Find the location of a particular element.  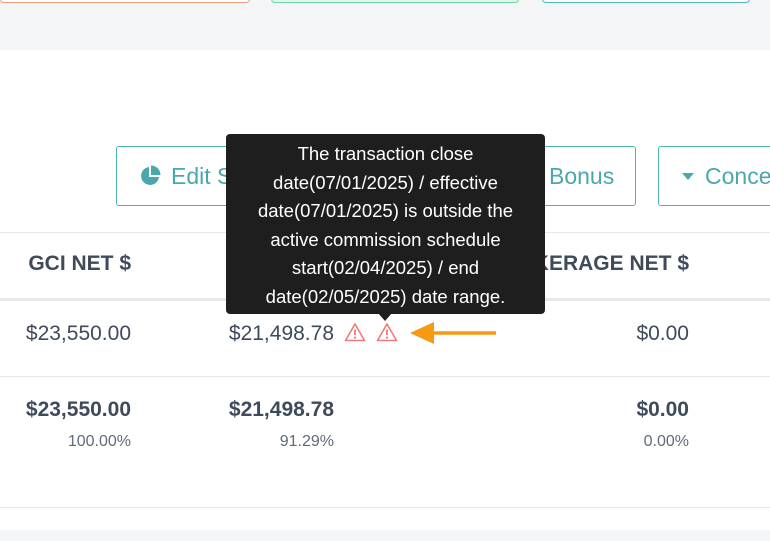

arrow-left-icon is located at coordinates (453, 335).